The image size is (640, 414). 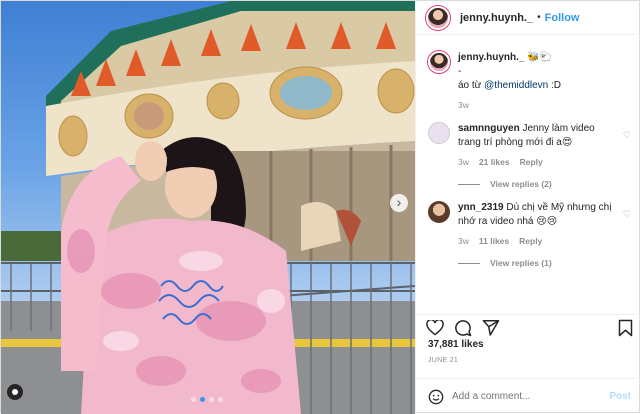 I want to click on action-bar, so click(x=528, y=327).